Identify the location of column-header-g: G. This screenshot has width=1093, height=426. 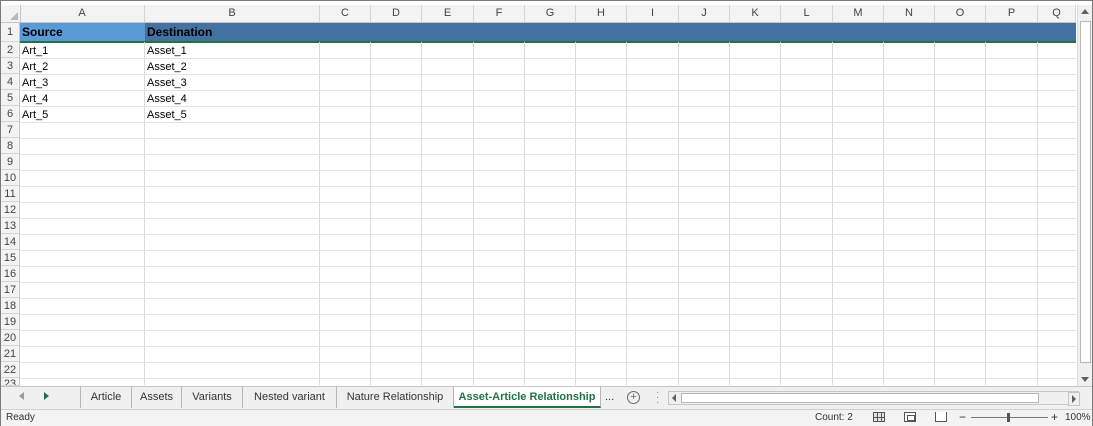
(550, 13).